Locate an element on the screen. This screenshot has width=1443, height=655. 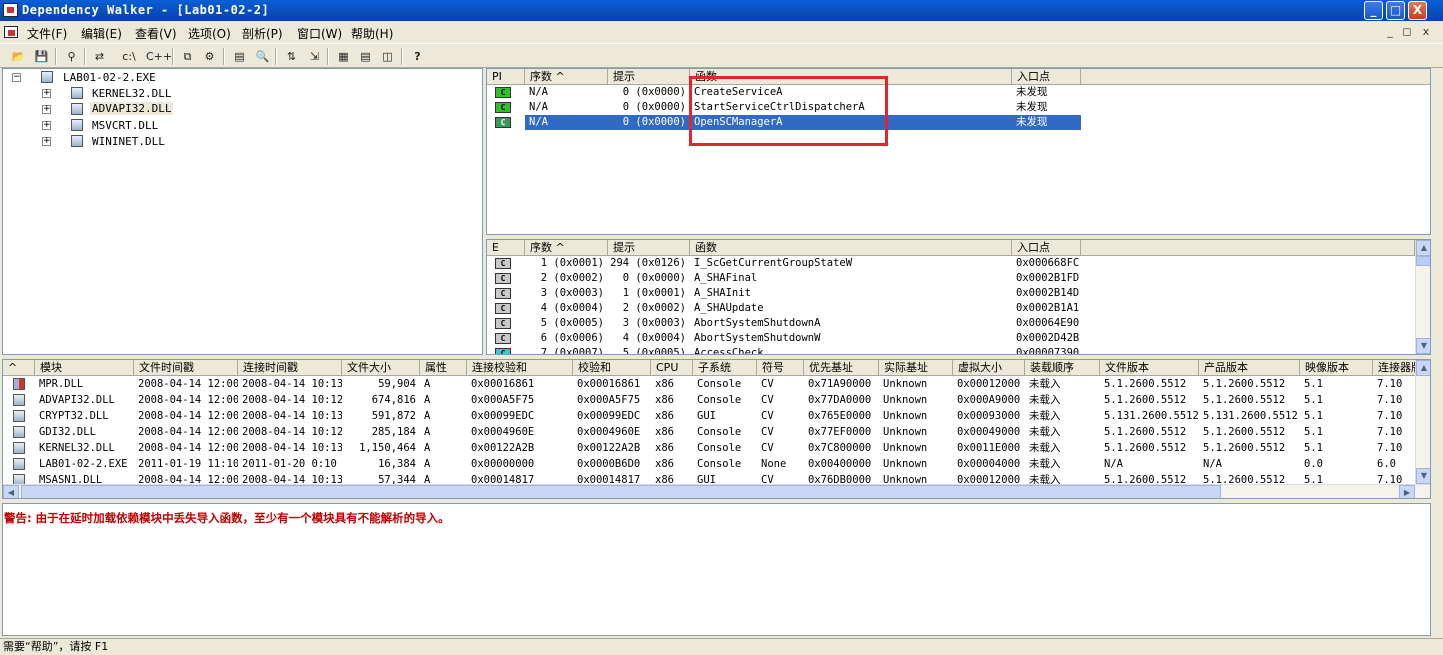
copy-icon: ⧉ is located at coordinates (187, 56).